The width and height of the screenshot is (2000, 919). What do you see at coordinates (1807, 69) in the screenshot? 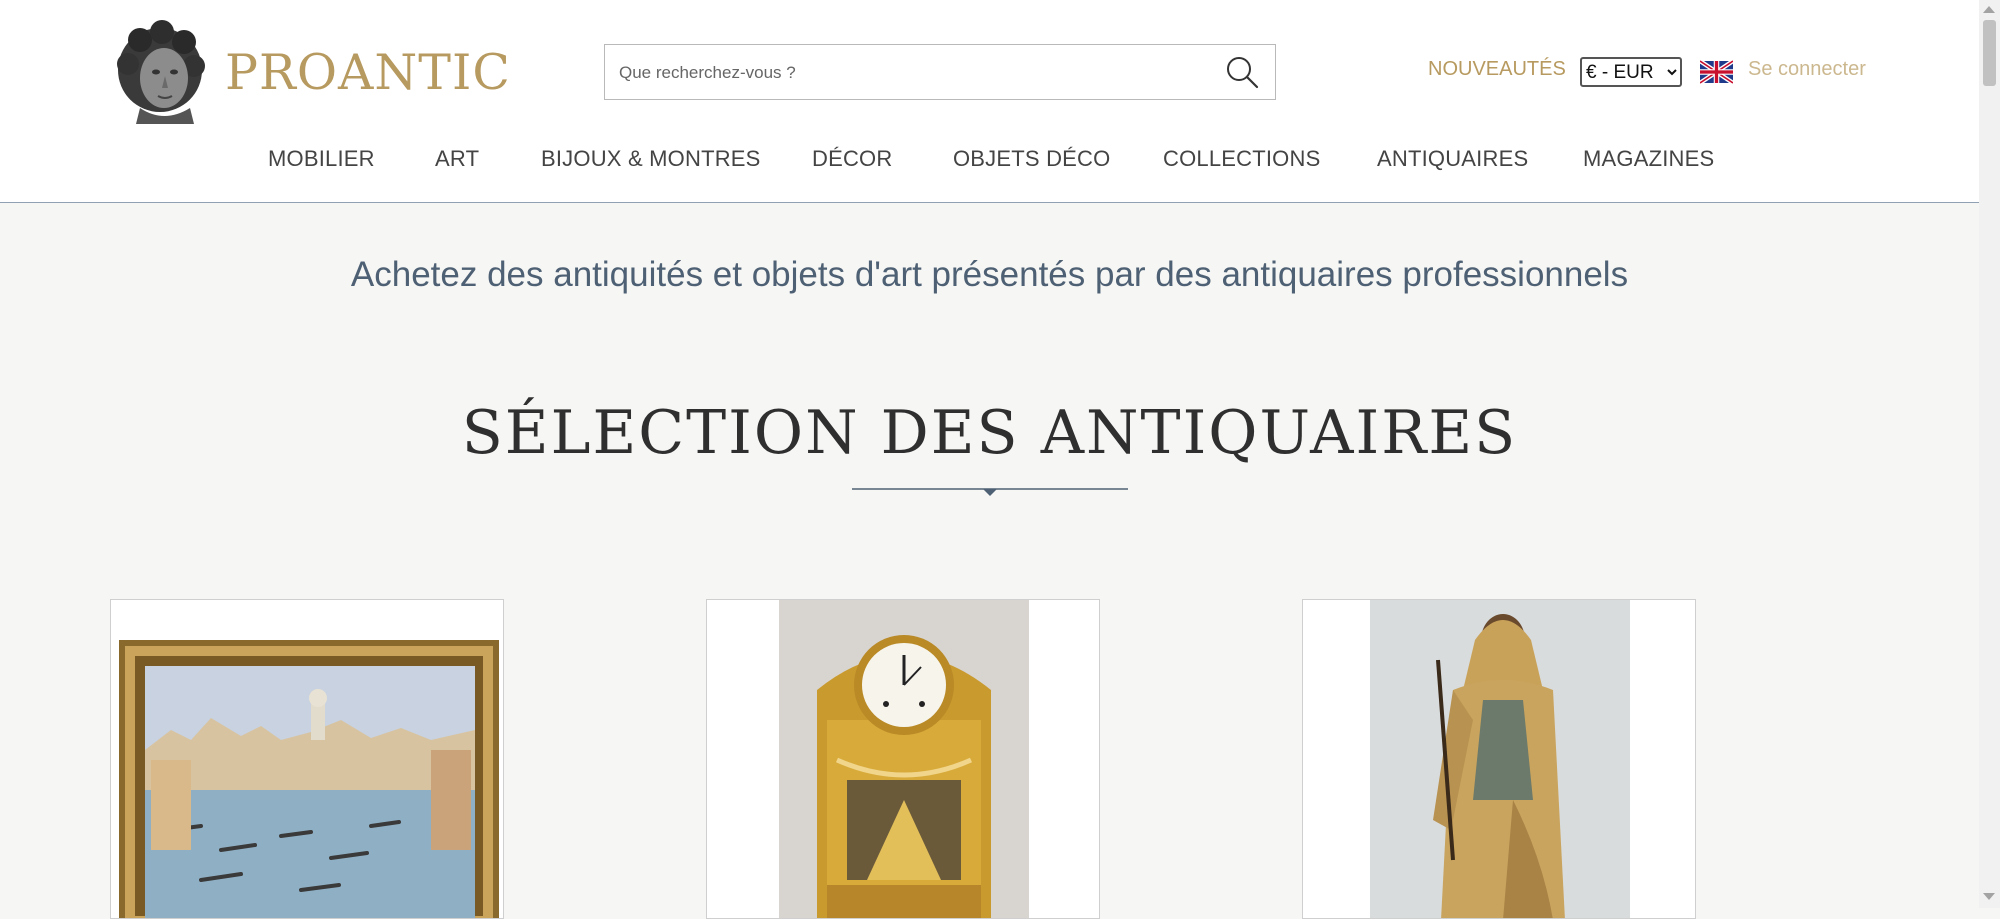
I see `login-link: Se connecter` at bounding box center [1807, 69].